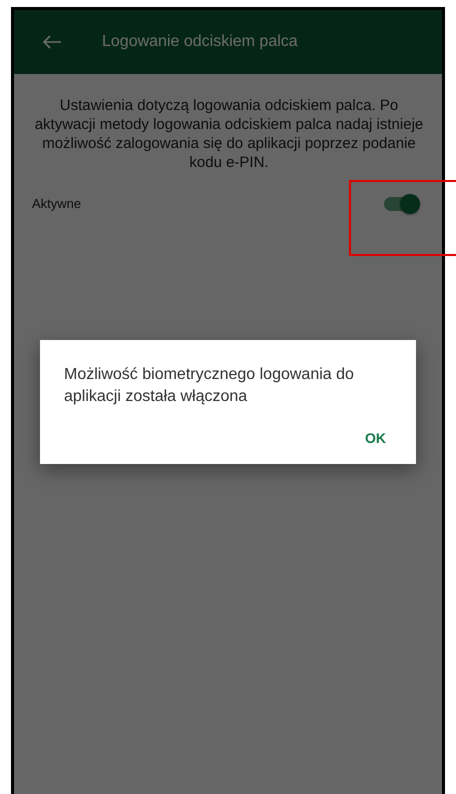 The height and width of the screenshot is (794, 456). Describe the element at coordinates (209, 386) in the screenshot. I see `dialog-message: Możliwość biometrycznego logowania do aplikacji została włączona` at that location.